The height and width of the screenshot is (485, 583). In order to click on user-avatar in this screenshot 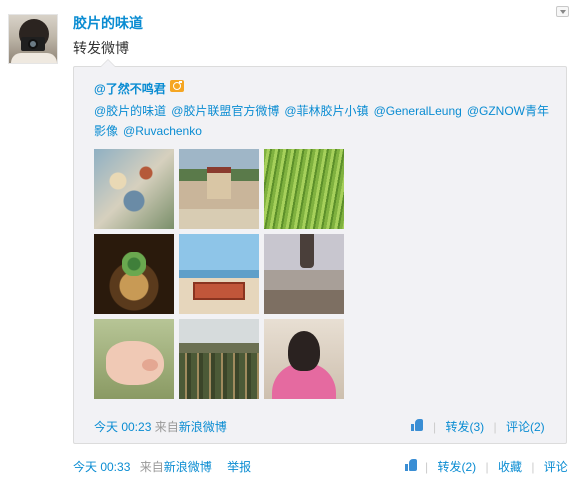, I will do `click(33, 39)`.